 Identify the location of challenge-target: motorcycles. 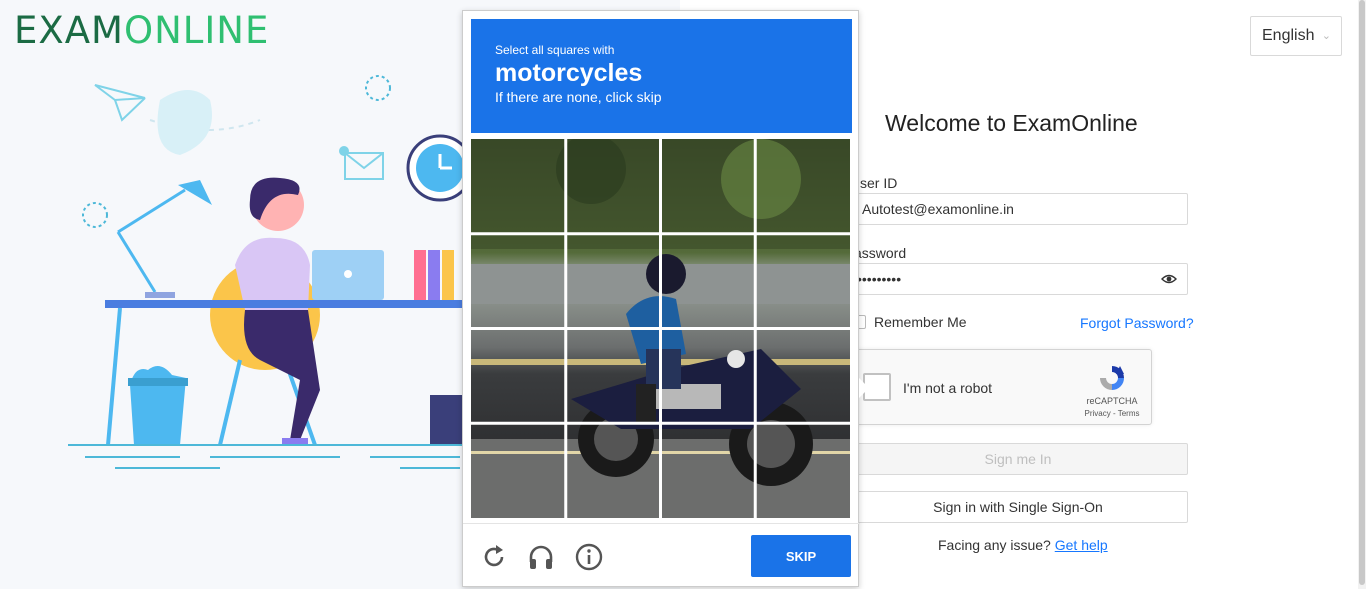
(569, 73).